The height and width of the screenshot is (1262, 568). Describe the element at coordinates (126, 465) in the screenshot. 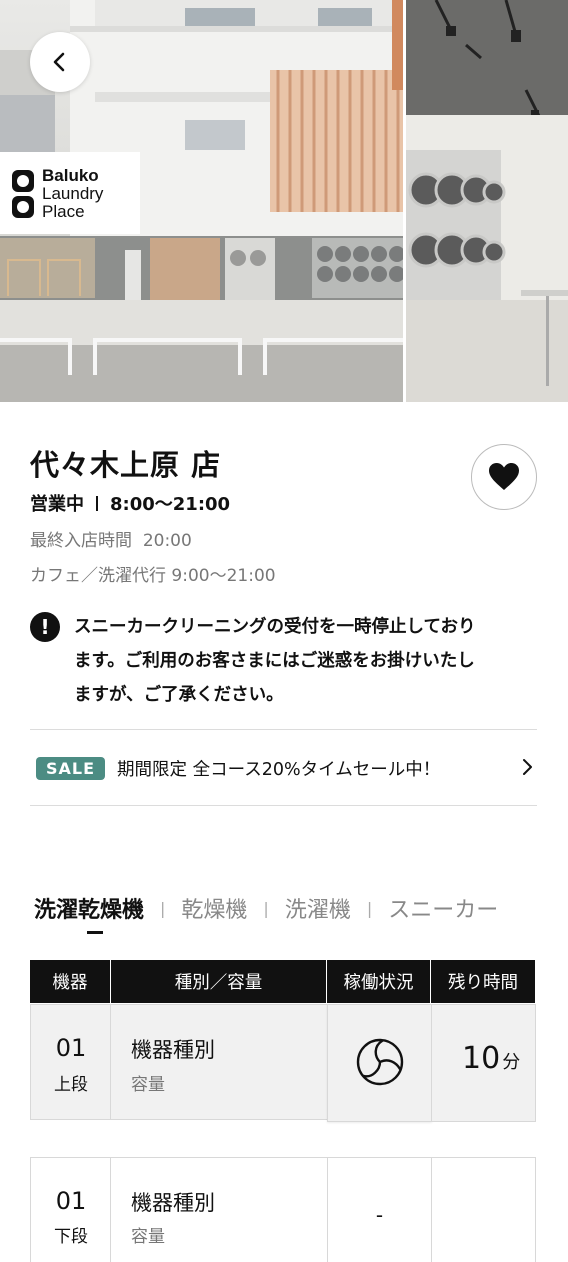

I see `store-name: 代々木上原 店` at that location.